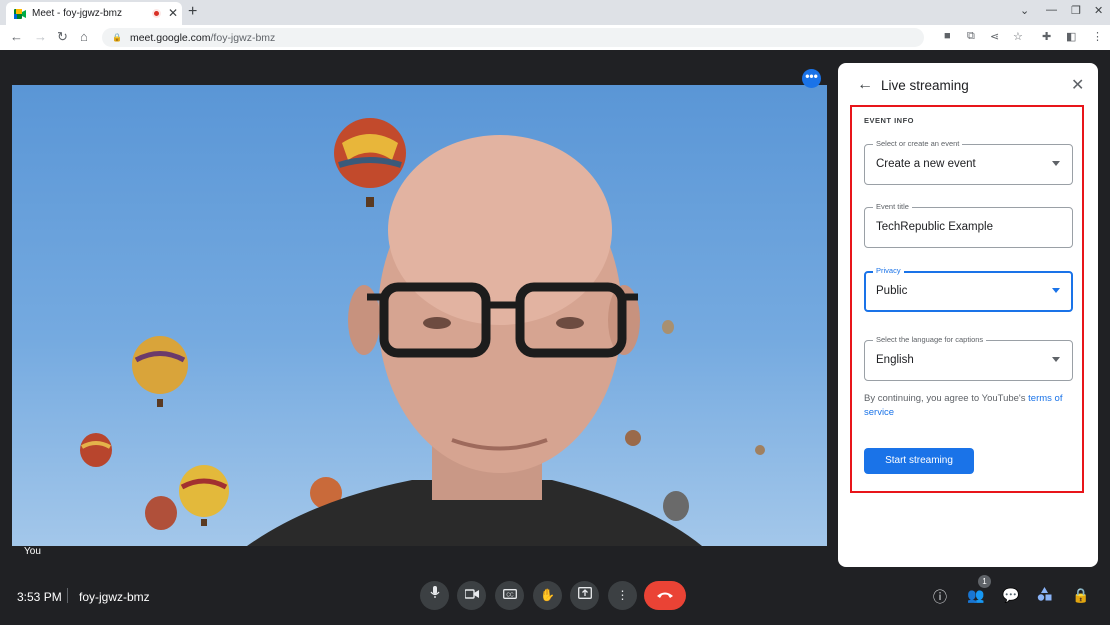  I want to click on window-close-icon: ✕, so click(1098, 10).